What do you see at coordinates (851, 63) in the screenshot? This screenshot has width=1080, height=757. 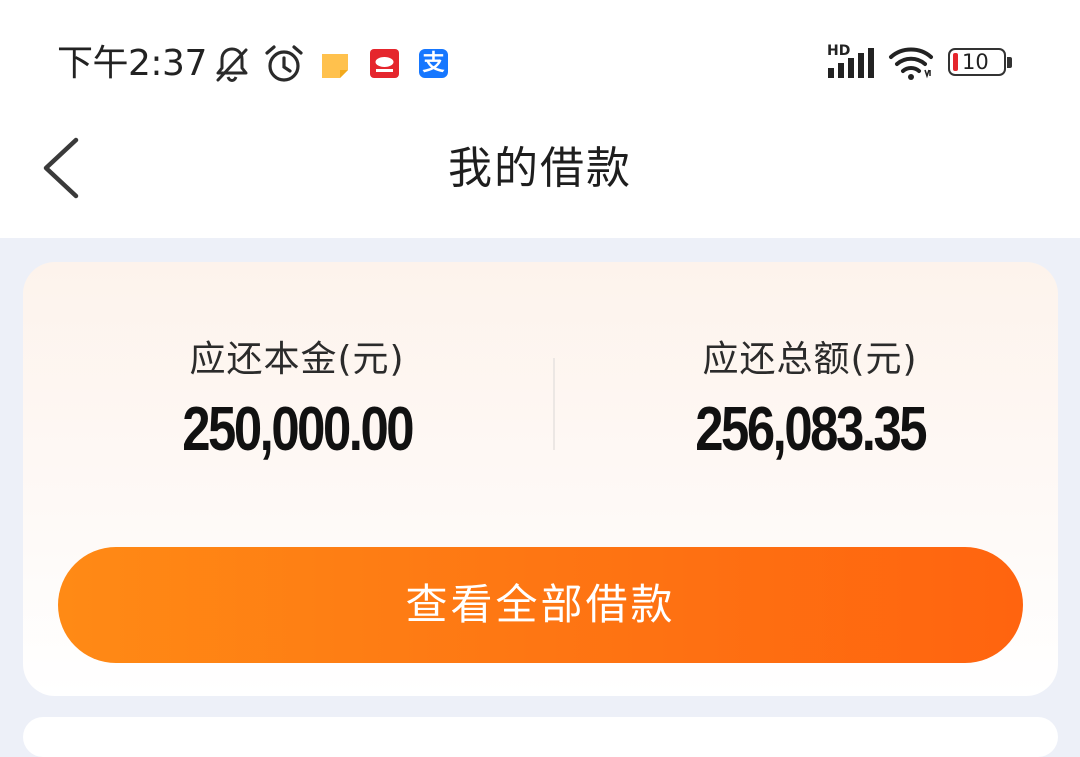 I see `signal-icon` at bounding box center [851, 63].